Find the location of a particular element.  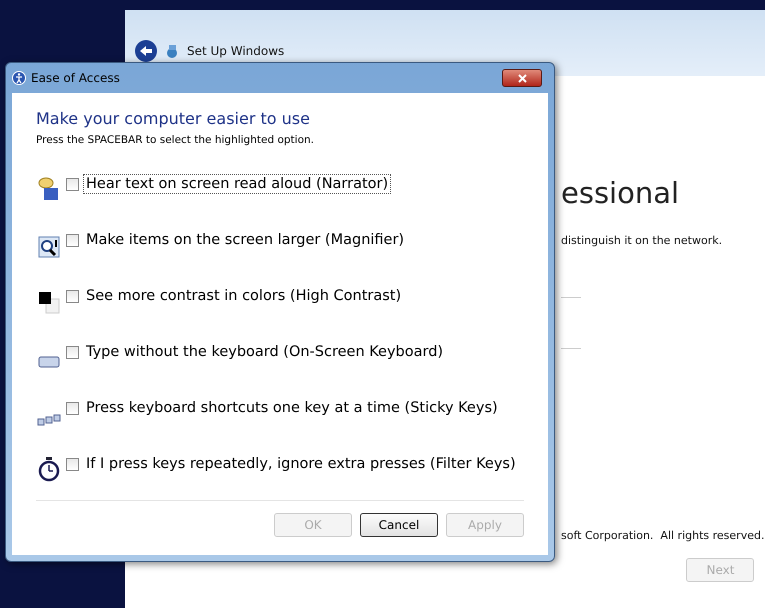

description-text: distinguish it on the network. is located at coordinates (642, 240).